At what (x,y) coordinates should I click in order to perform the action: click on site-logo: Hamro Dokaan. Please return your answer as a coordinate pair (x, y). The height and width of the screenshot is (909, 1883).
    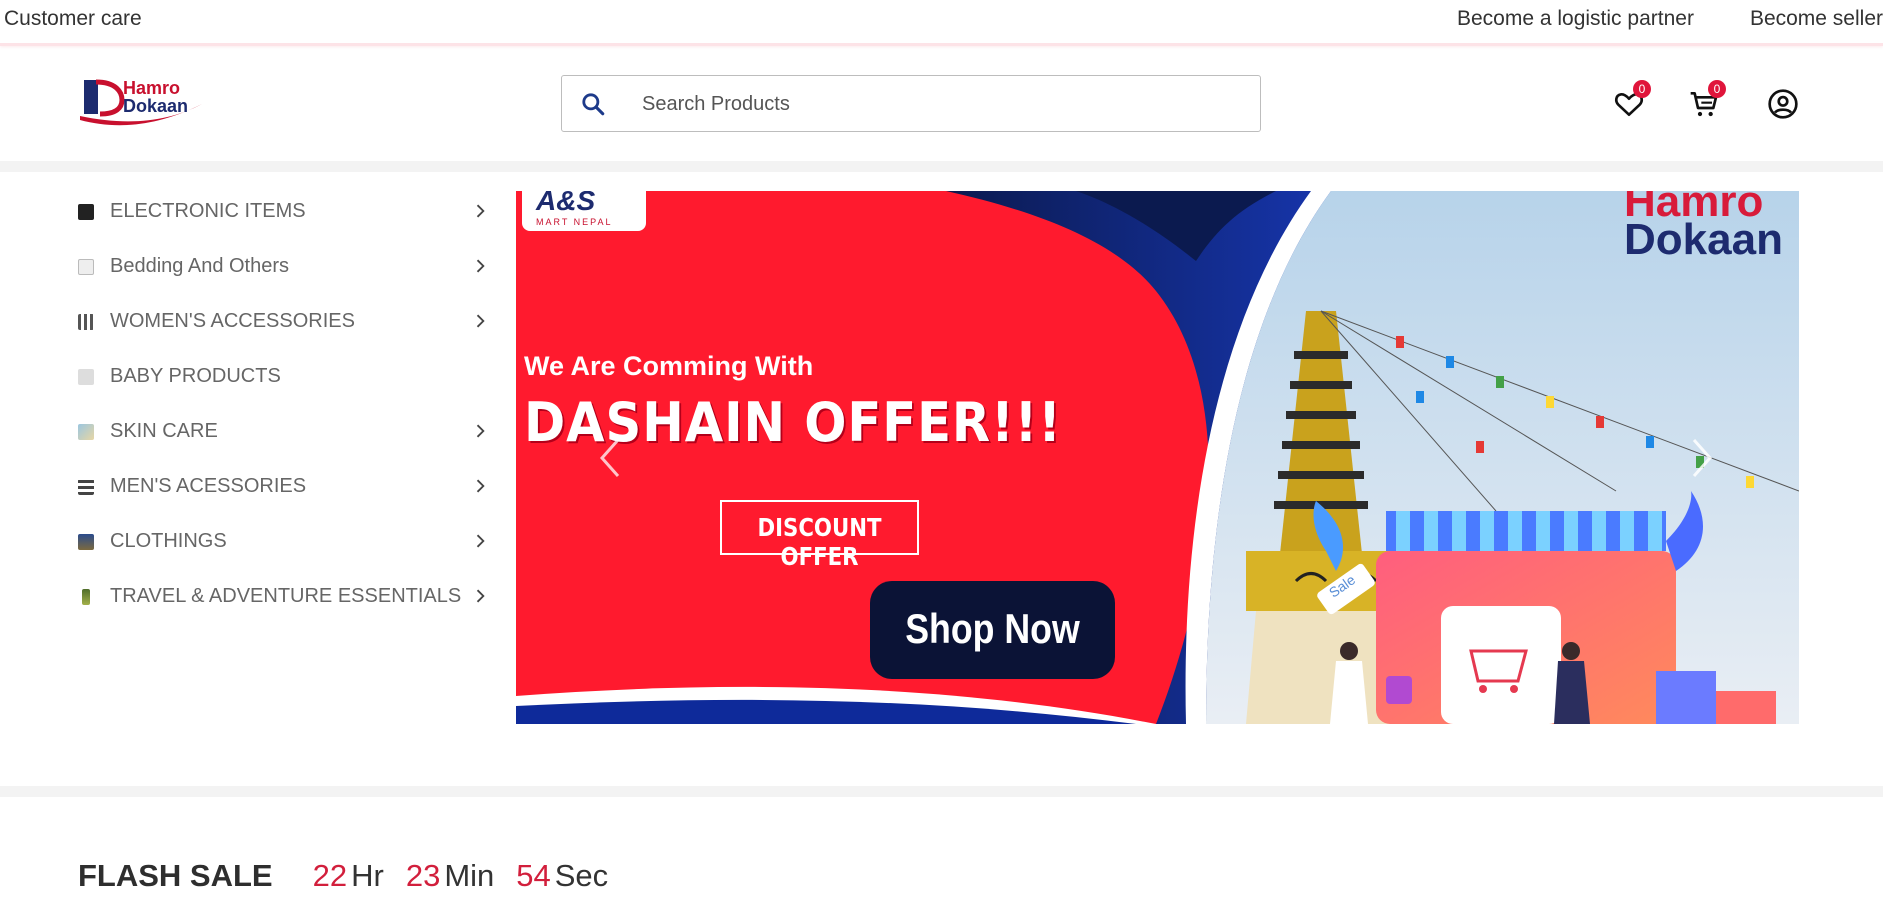
    Looking at the image, I should click on (142, 102).